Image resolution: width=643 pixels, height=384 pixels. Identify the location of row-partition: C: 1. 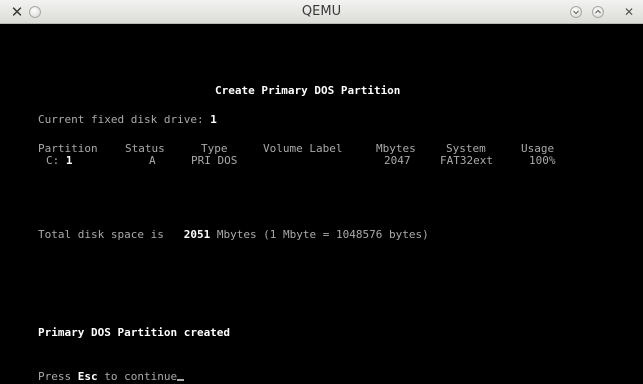
(59, 161).